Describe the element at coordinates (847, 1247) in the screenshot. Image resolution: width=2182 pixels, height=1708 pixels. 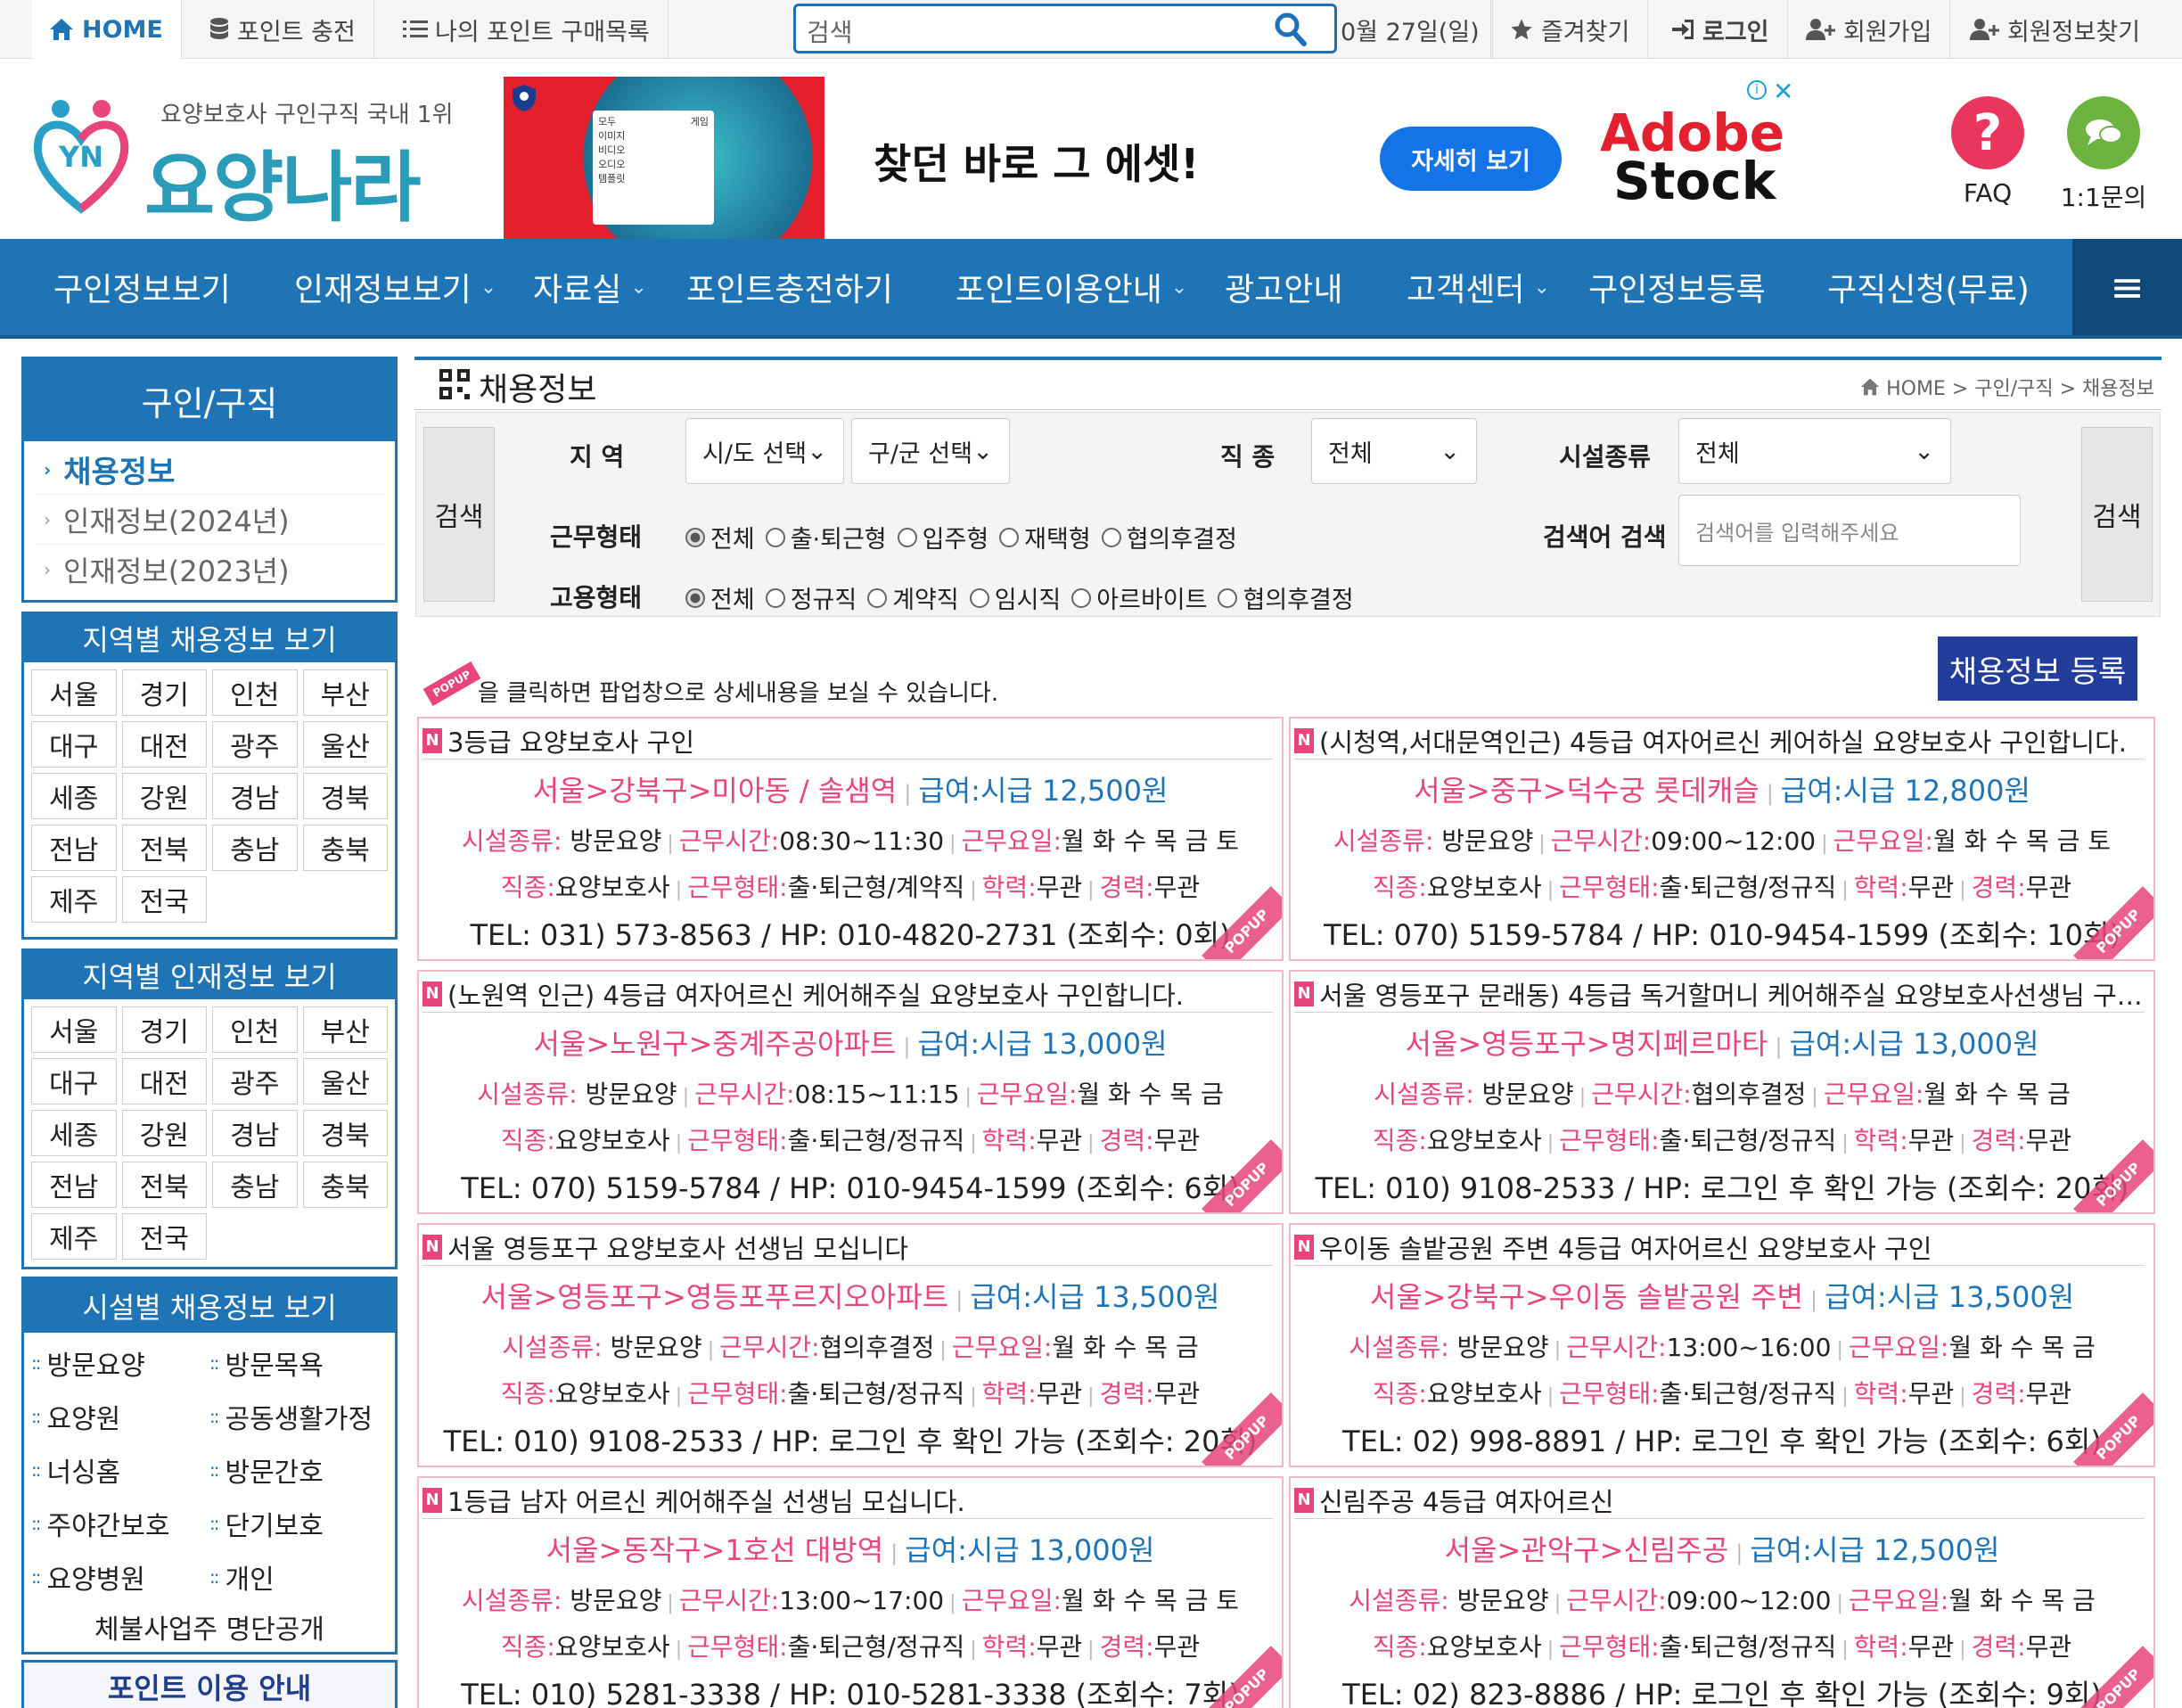
I see `job-title: N 서울 영등포구 요양보호사 선생님 모십니다` at that location.